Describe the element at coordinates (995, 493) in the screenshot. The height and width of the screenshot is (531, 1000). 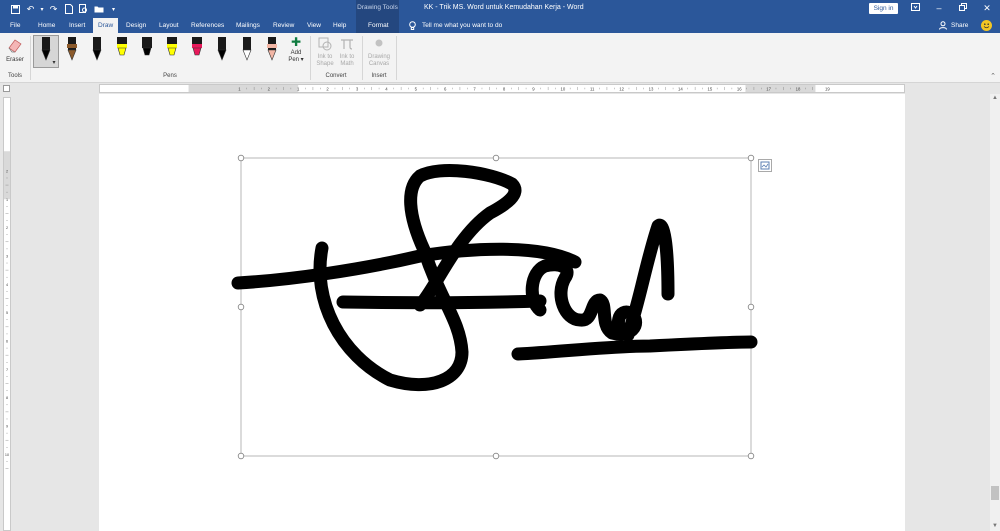
I see `scroll-thumb` at that location.